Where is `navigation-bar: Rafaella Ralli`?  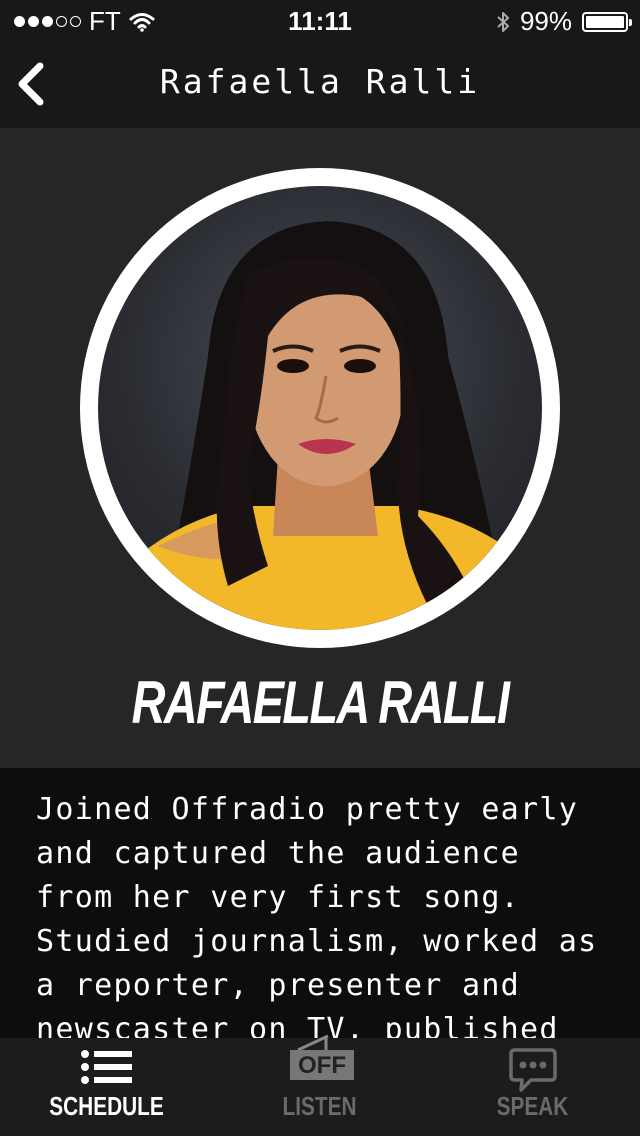 navigation-bar: Rafaella Ralli is located at coordinates (320, 84).